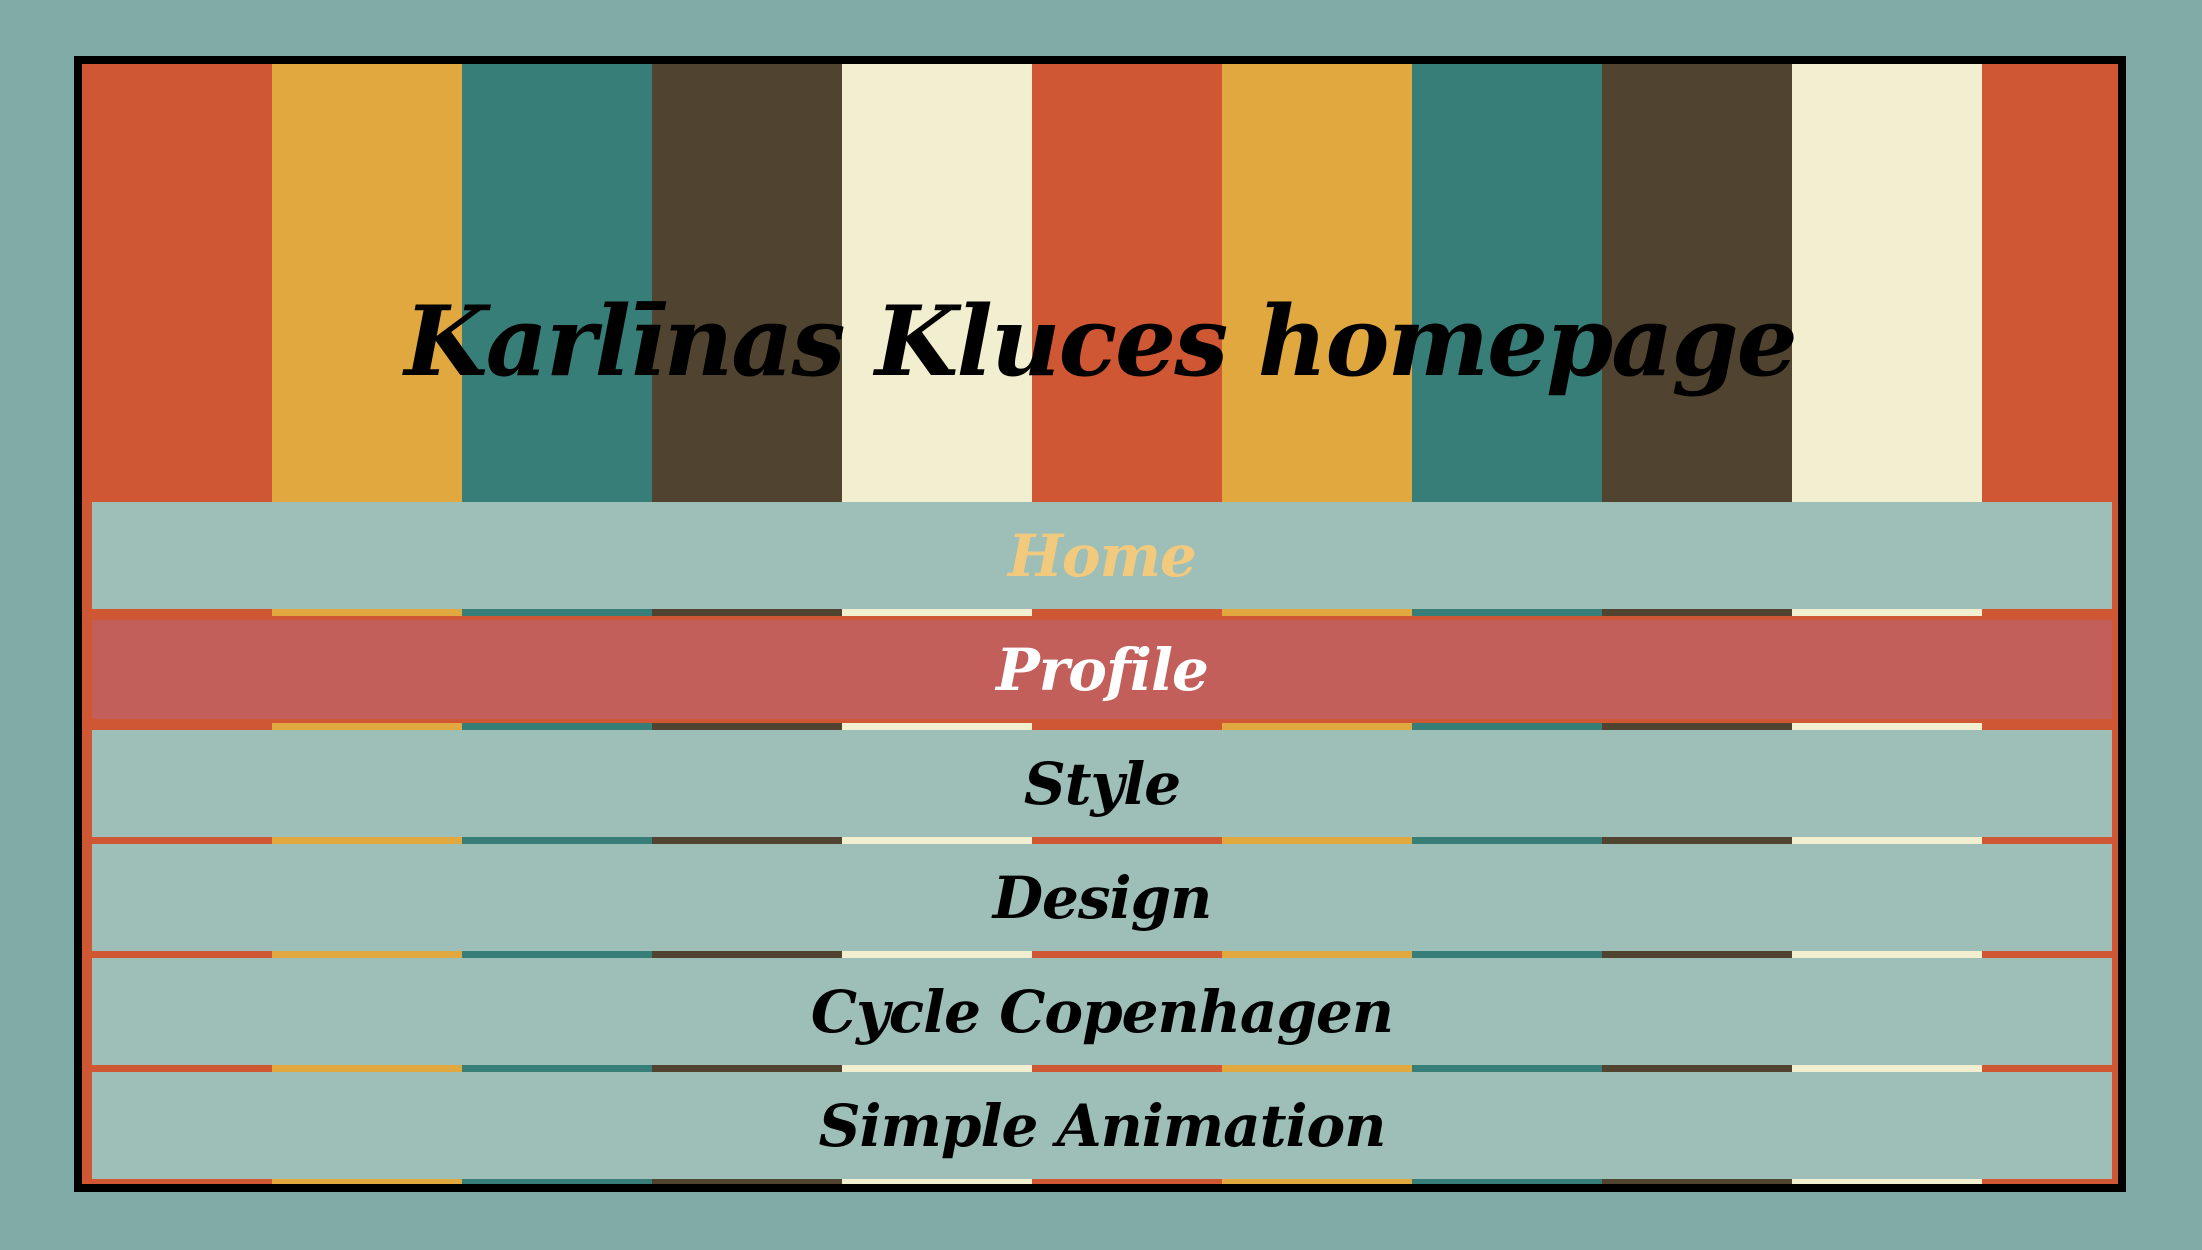 This screenshot has width=2202, height=1250. What do you see at coordinates (1102, 1011) in the screenshot?
I see `nav-item-cycle-copenhagen: Cycle Copenhagen` at bounding box center [1102, 1011].